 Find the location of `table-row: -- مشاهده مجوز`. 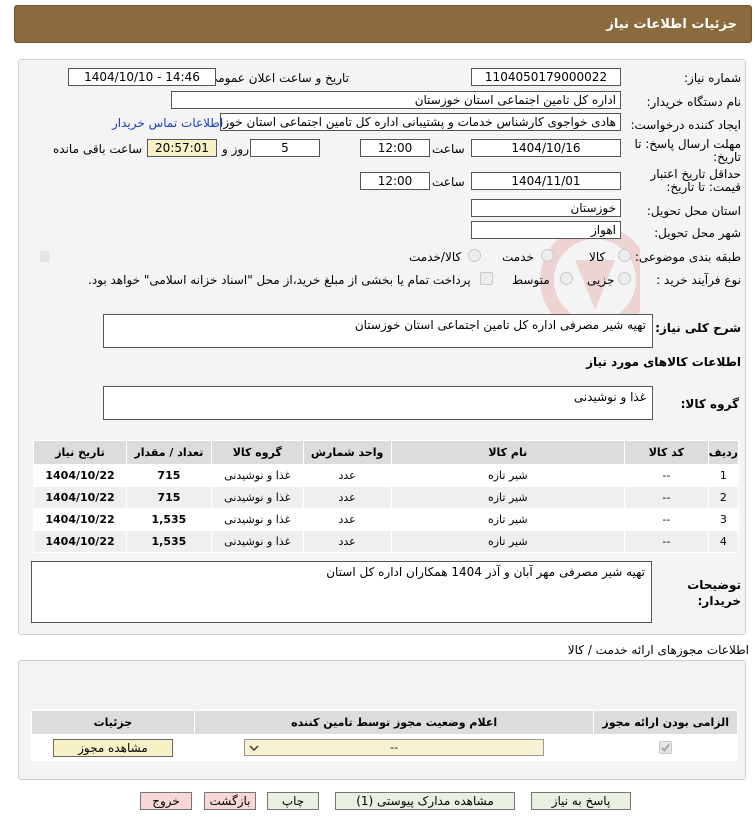

table-row: -- مشاهده مجوز is located at coordinates (384, 747).